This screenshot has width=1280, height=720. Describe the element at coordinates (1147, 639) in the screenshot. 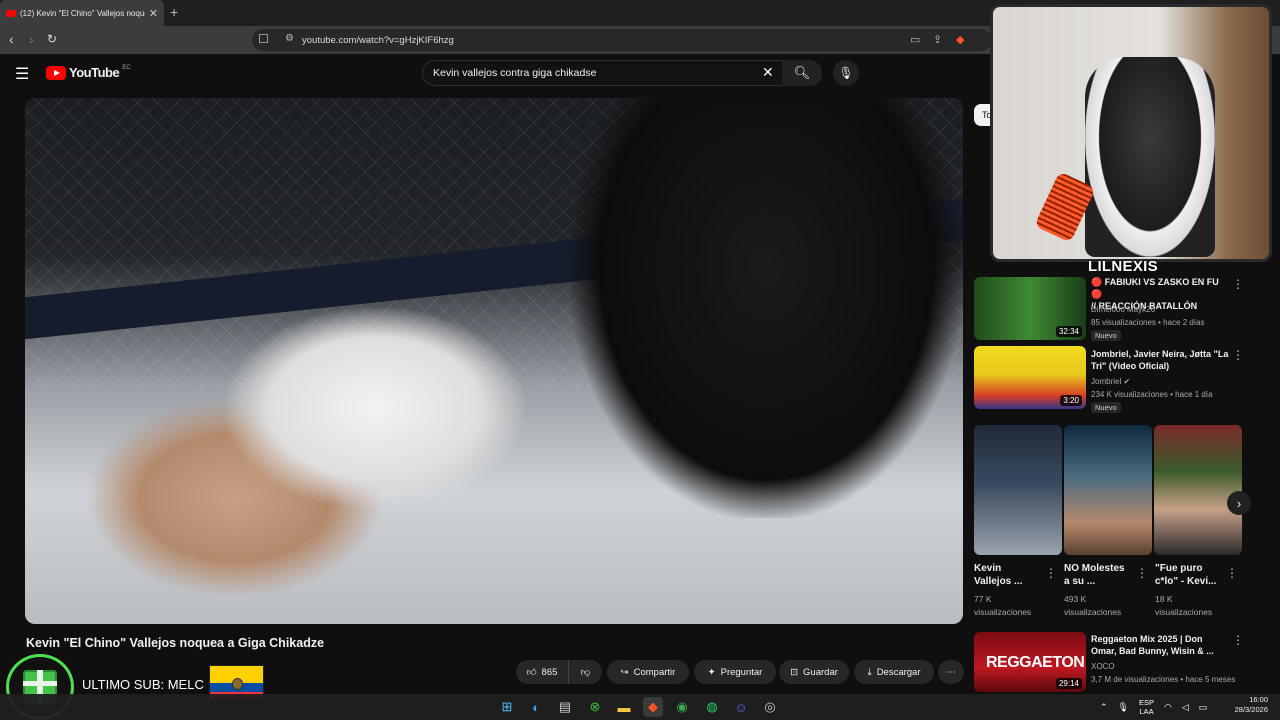

I see `rec-title-line: Reggaeton Mix 2025 | Don` at that location.